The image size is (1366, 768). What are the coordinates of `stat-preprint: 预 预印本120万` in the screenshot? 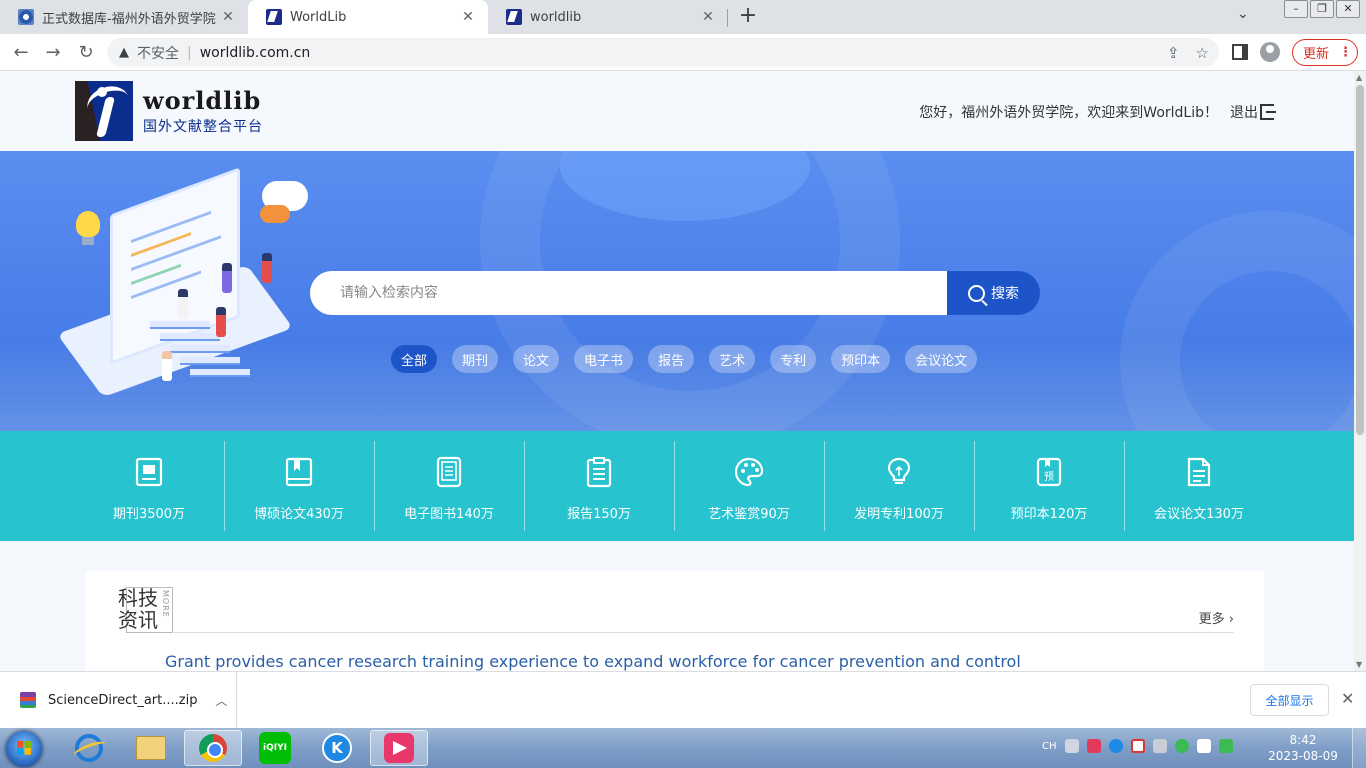 It's located at (1049, 486).